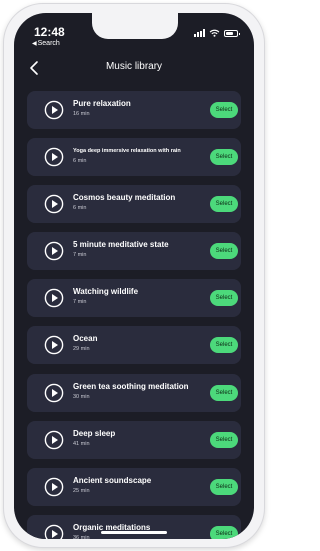 This screenshot has height=551, width=320. I want to click on status-icons, so click(217, 32).